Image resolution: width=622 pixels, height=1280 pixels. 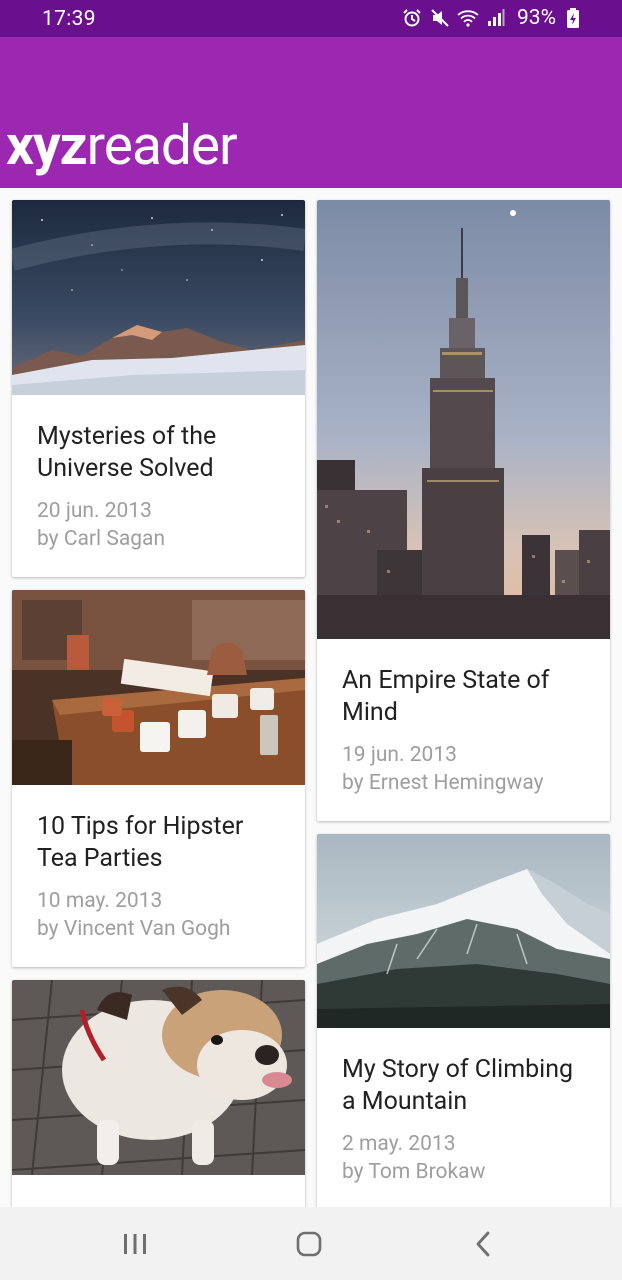 What do you see at coordinates (399, 755) in the screenshot?
I see `article-date: 19 jun. 2013` at bounding box center [399, 755].